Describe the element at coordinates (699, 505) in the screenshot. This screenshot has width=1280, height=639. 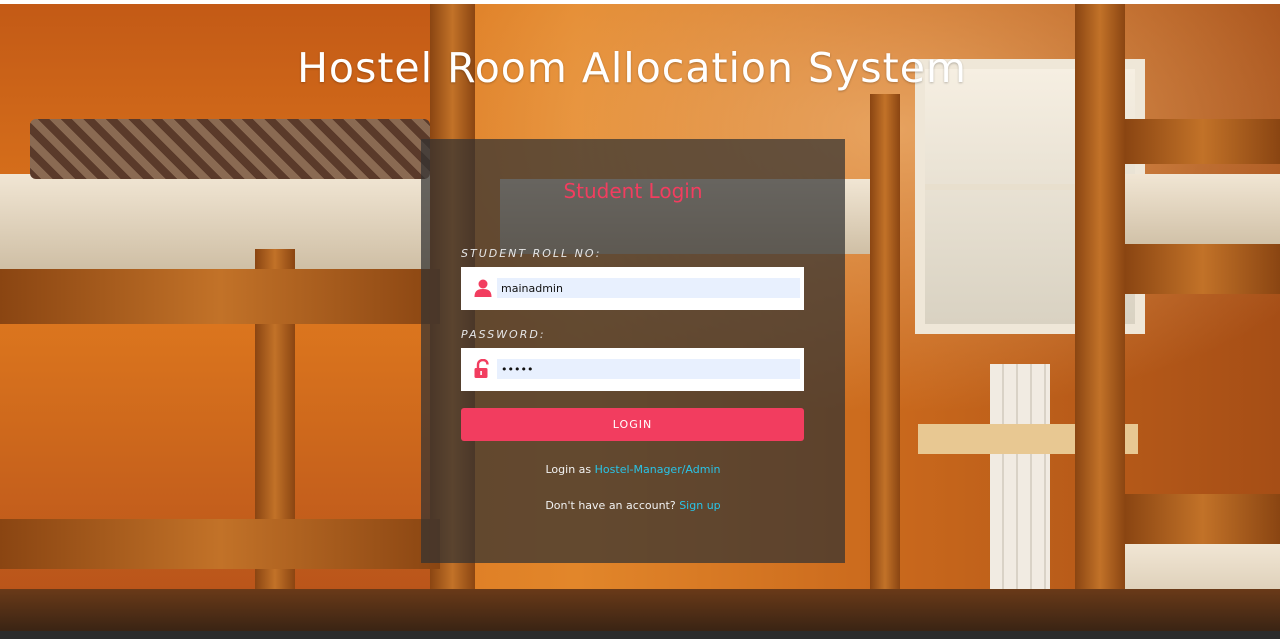
I see `signup-link: Sign up` at that location.